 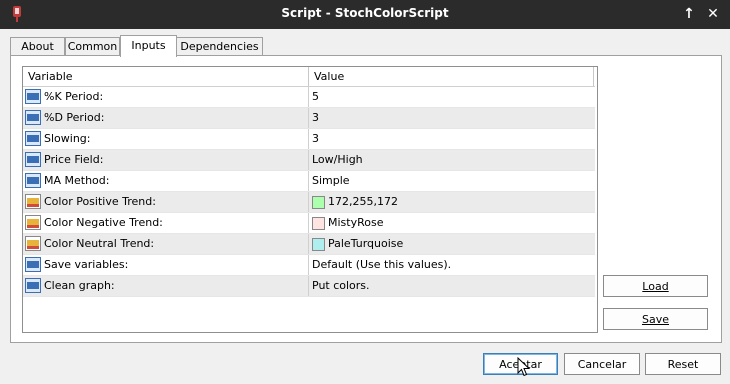 What do you see at coordinates (79, 285) in the screenshot?
I see `variable-name: Clean graph:` at bounding box center [79, 285].